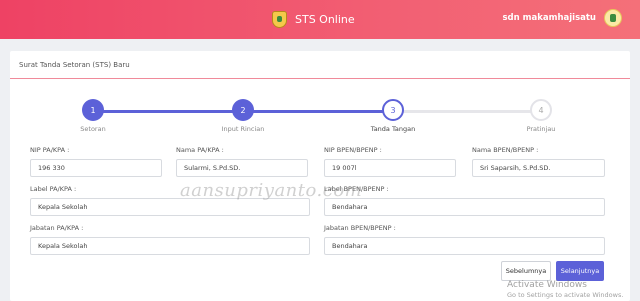  I want to click on field-nip-pa-kpa: NIP PA/KPA : 196 330, so click(96, 161).